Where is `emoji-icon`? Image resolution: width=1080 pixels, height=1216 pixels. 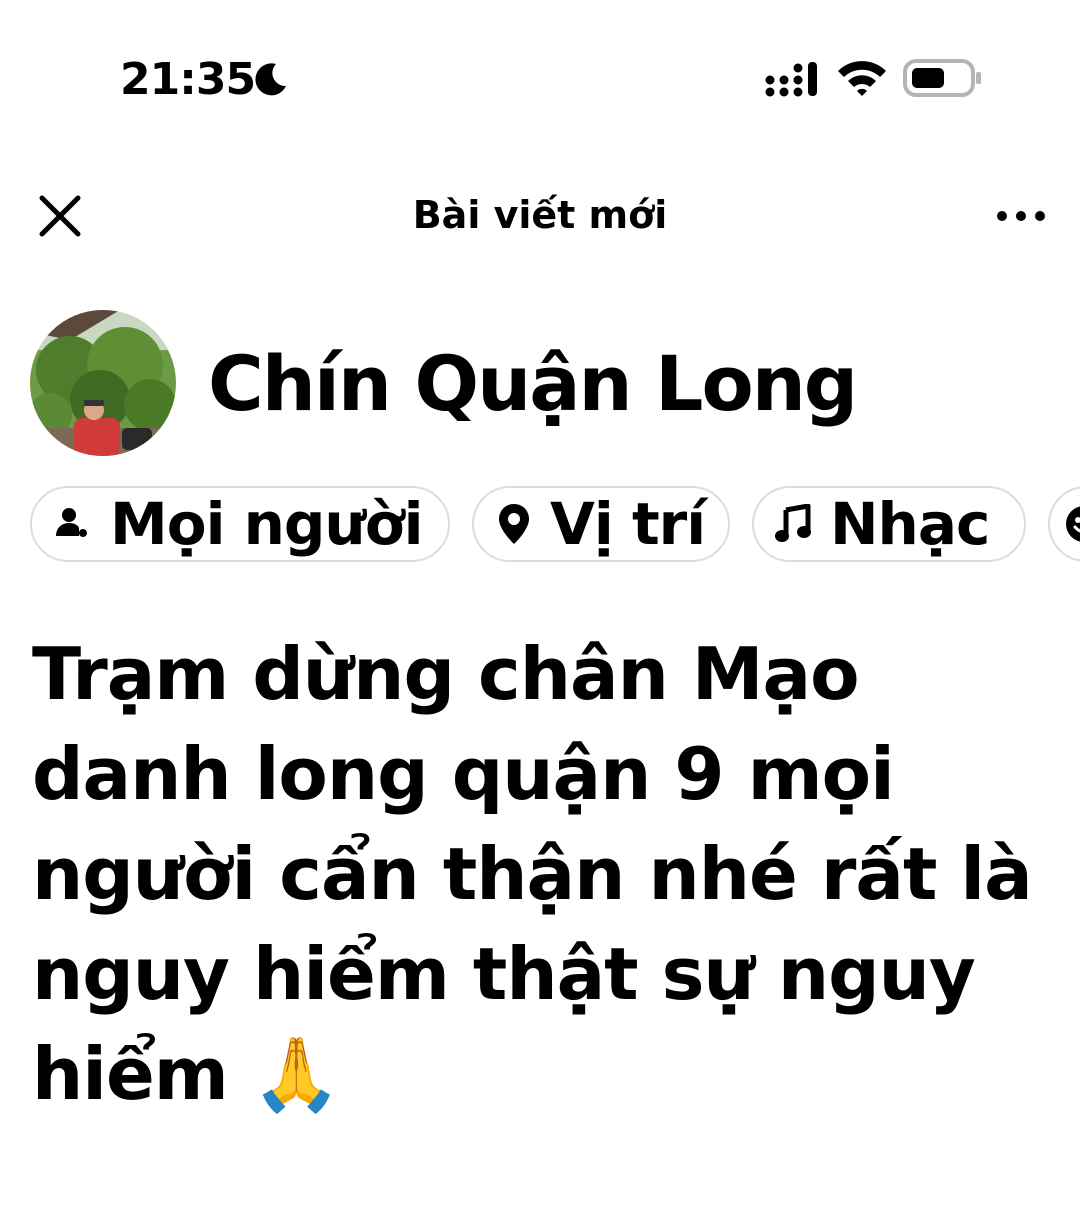
emoji-icon is located at coordinates (1073, 524).